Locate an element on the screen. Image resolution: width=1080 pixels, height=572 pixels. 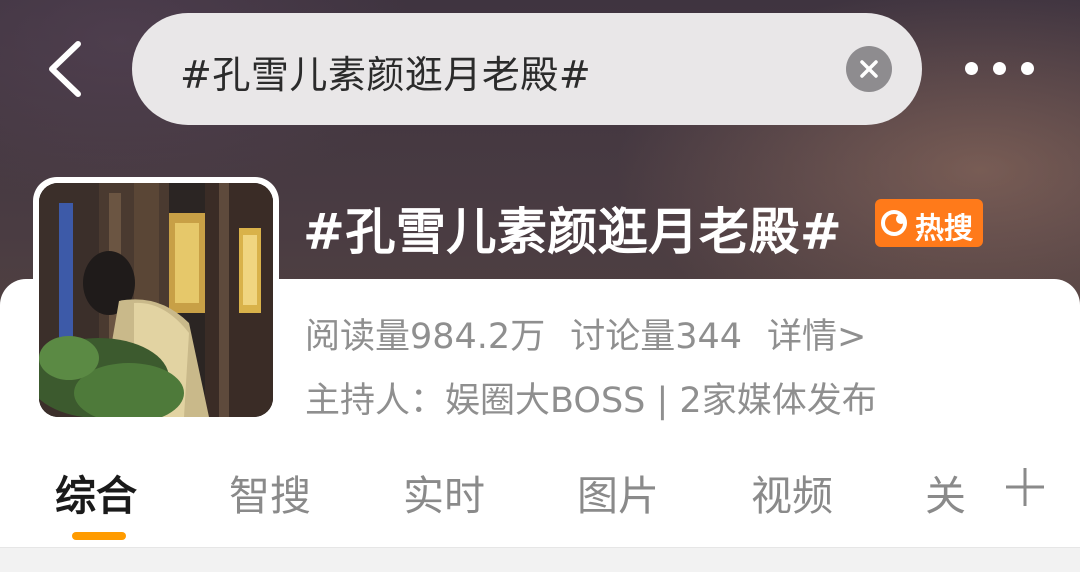
search-query-text: #孔雪儿素颜逛月老殿# is located at coordinates (386, 75).